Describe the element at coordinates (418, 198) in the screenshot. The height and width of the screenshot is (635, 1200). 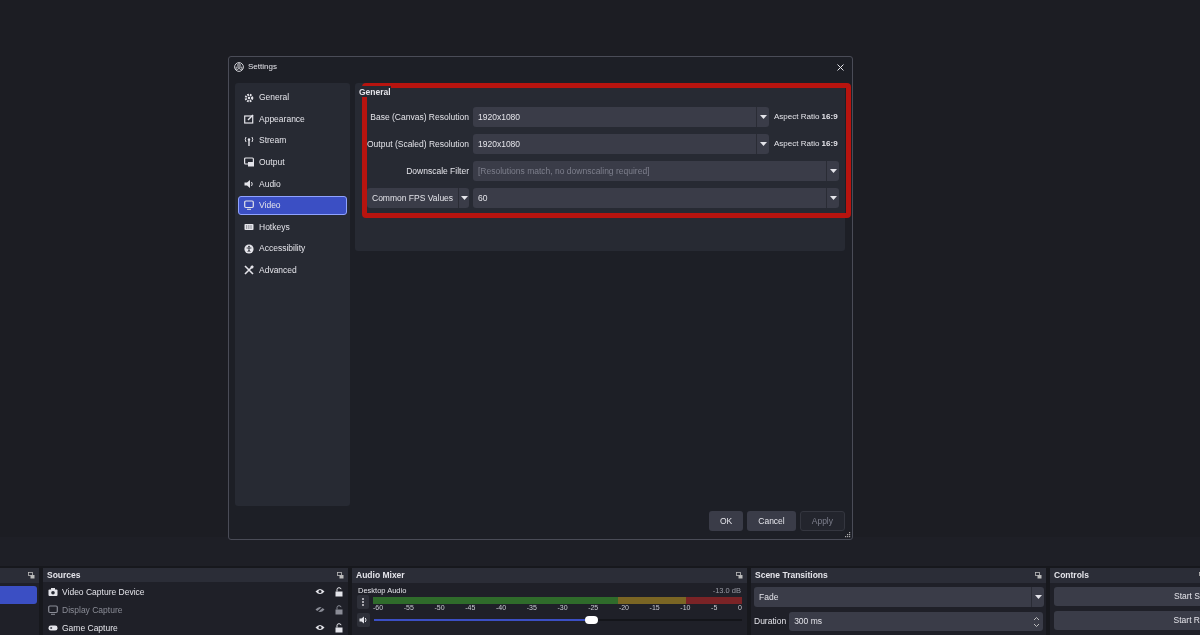
I see `dropdown: Common FPS Values` at that location.